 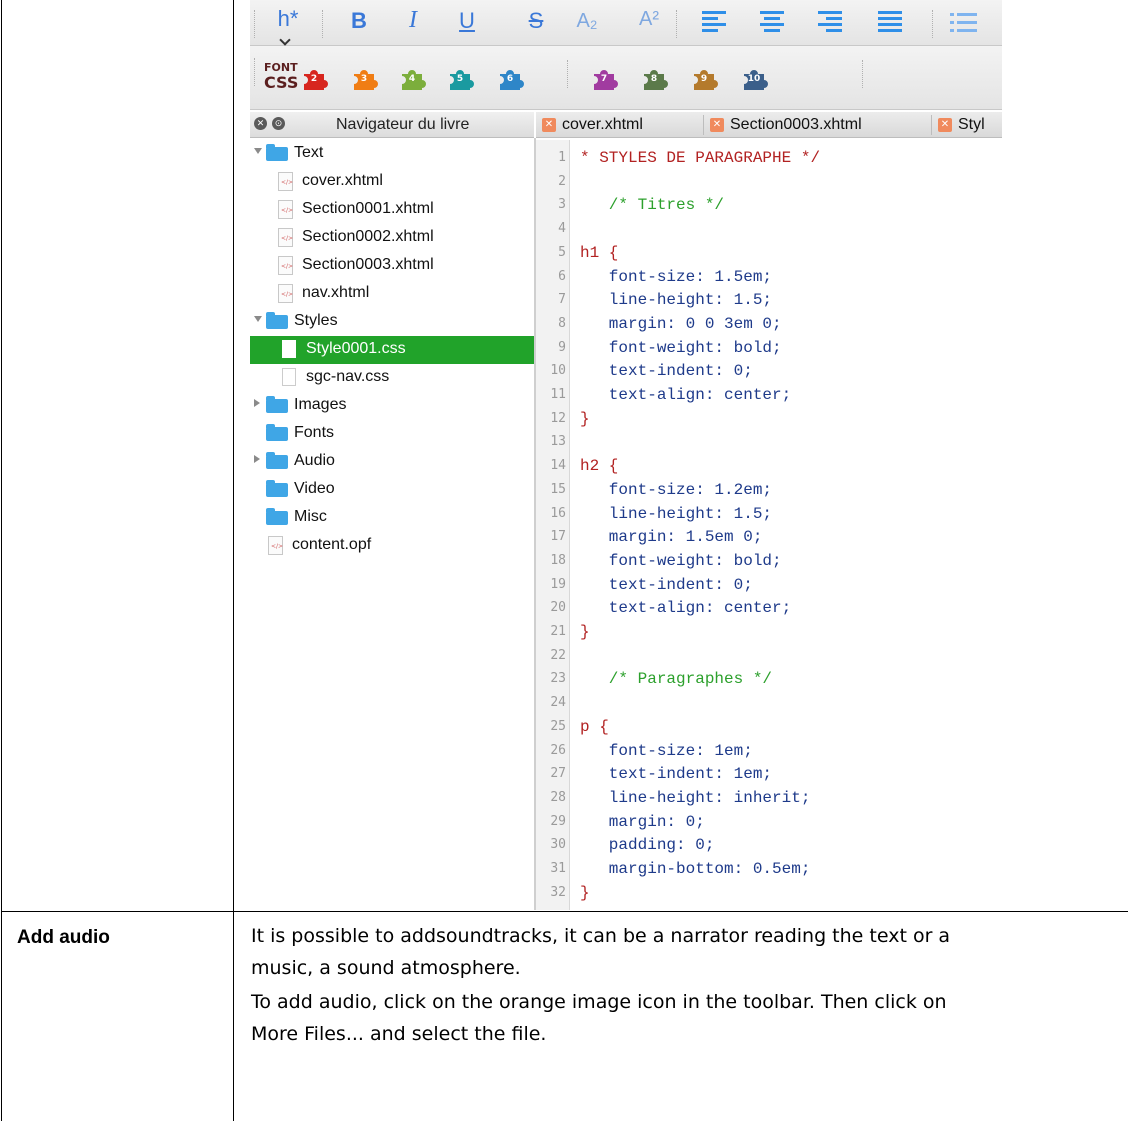 I want to click on heading-button: h*, so click(x=288, y=26).